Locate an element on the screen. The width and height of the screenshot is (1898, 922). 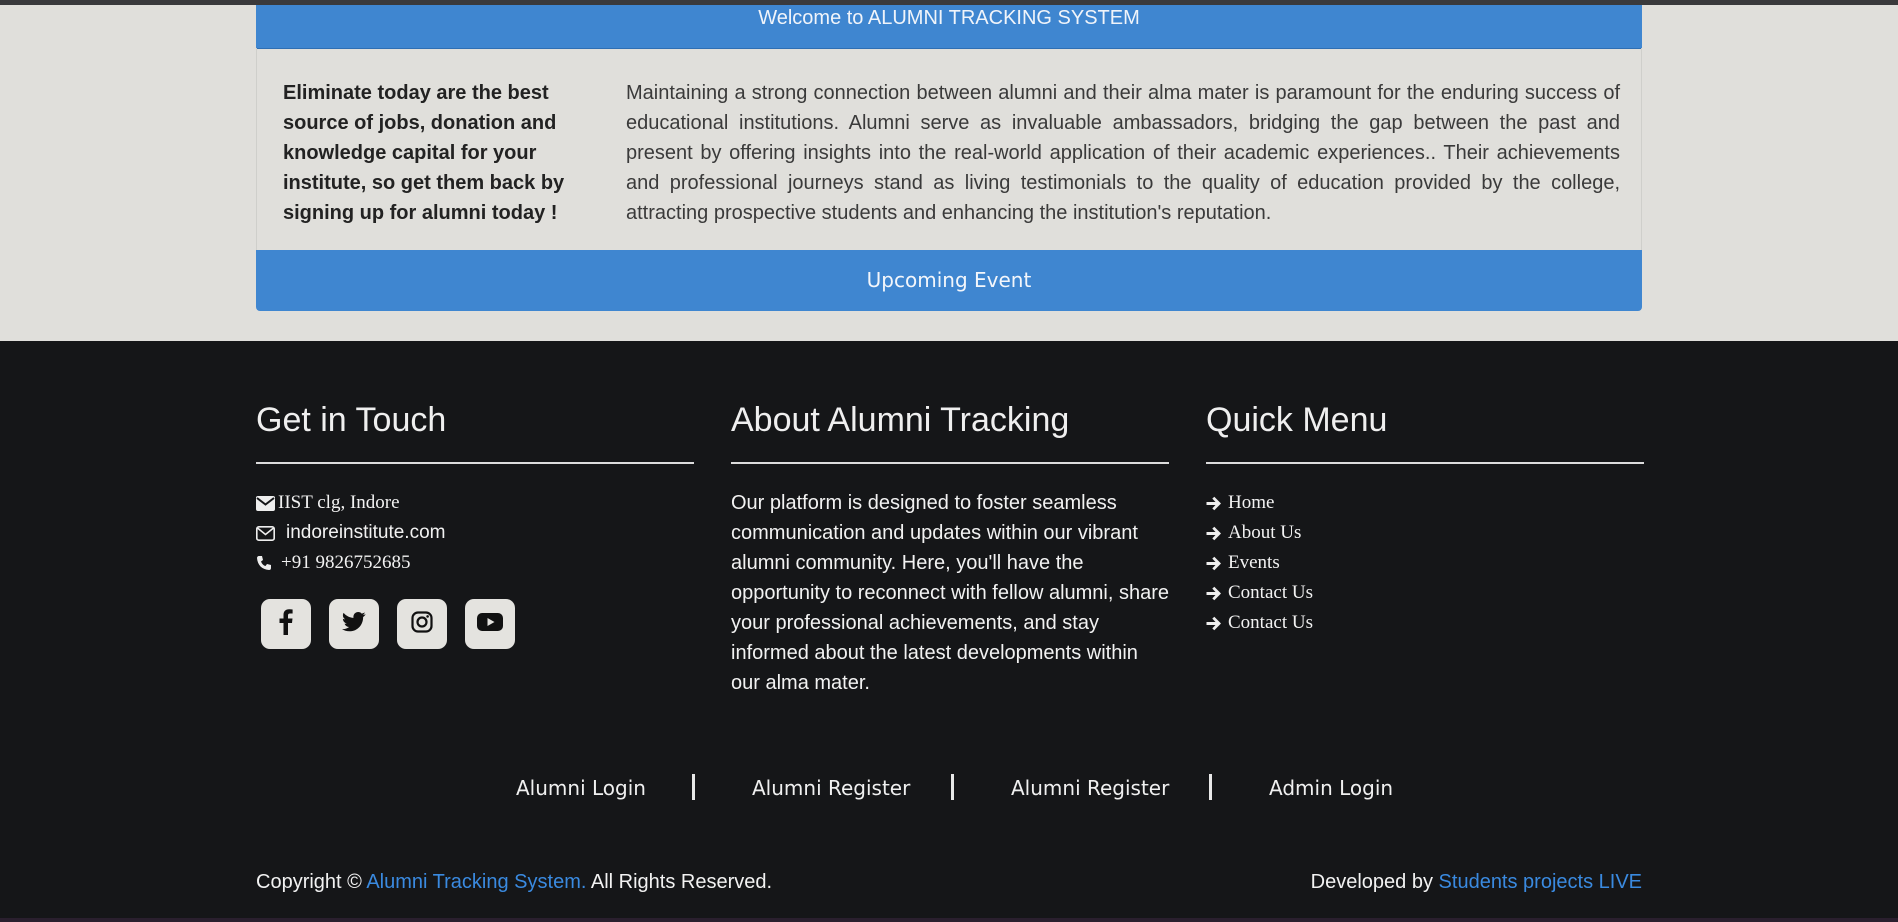
alumni-login-link: Alumni Login is located at coordinates (581, 788).